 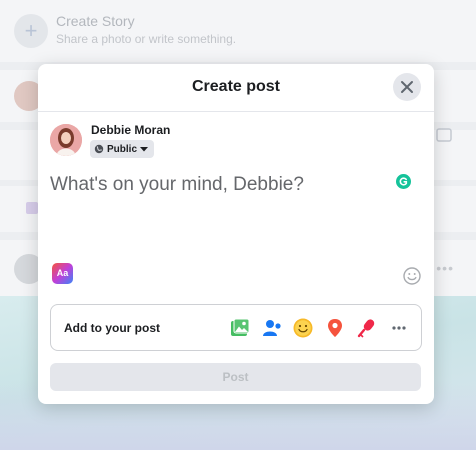 What do you see at coordinates (146, 39) in the screenshot?
I see `story-subtitle: Share a photo or write something.` at bounding box center [146, 39].